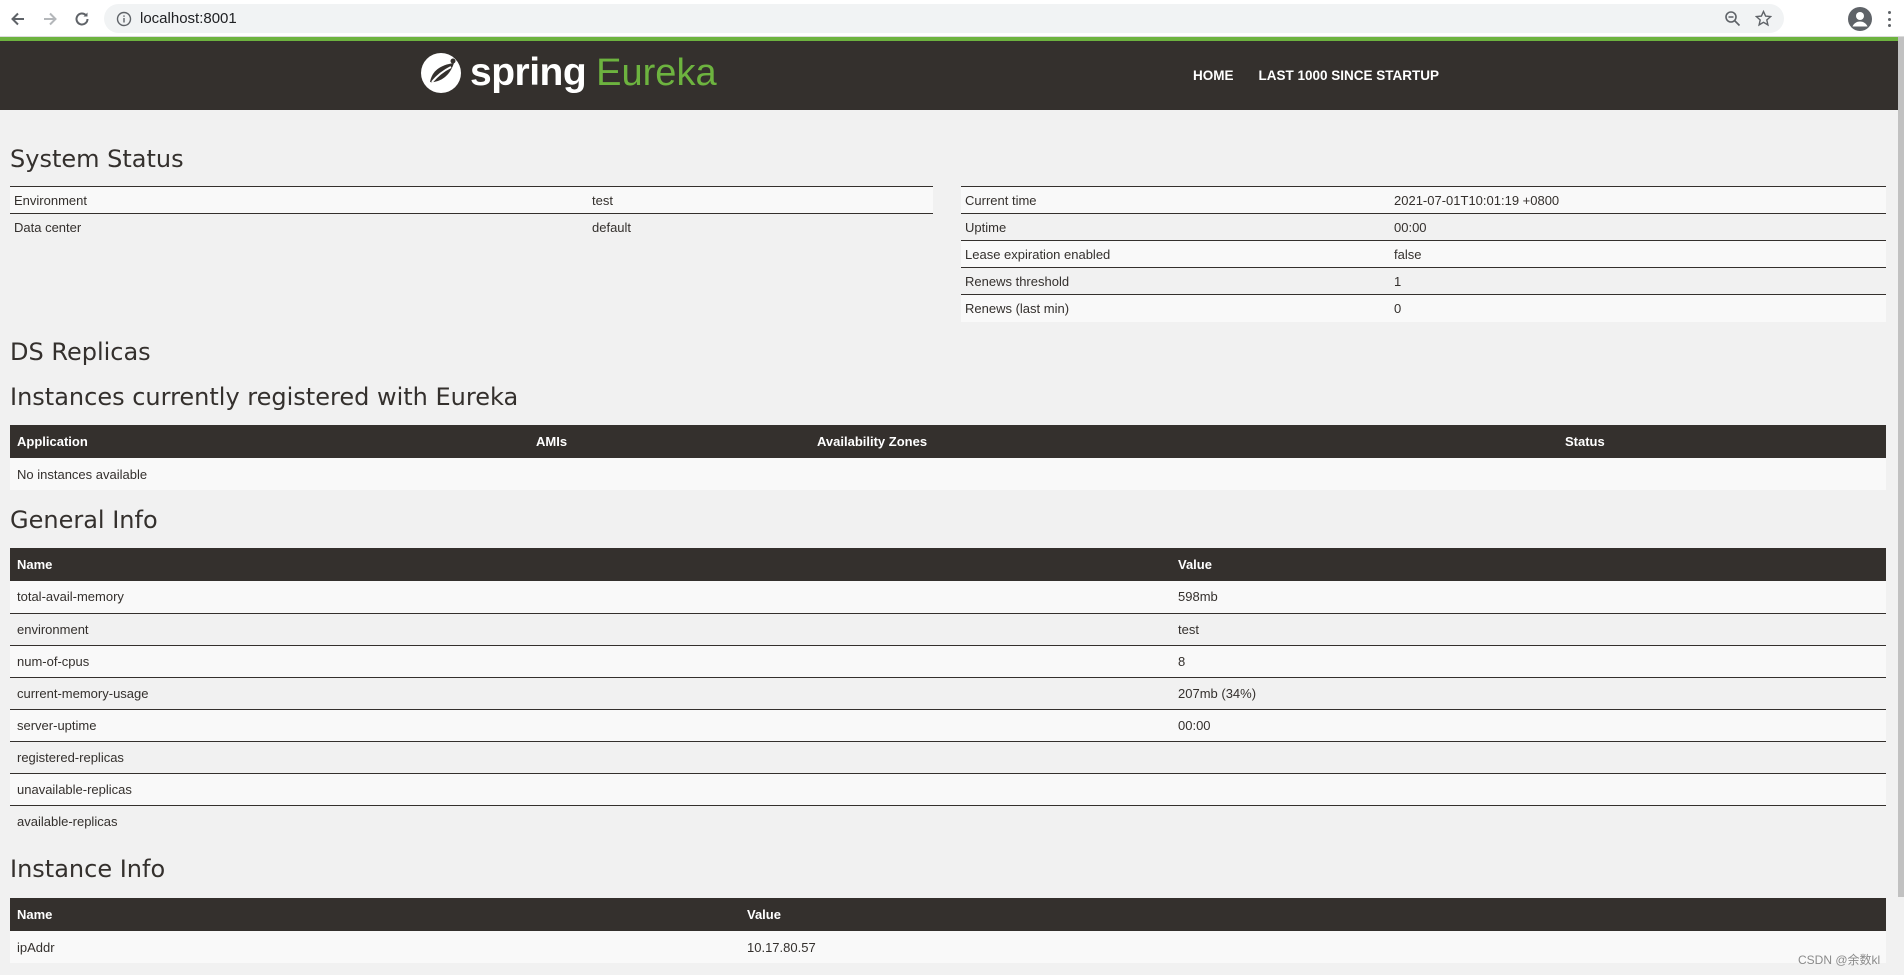 This screenshot has width=1904, height=975. What do you see at coordinates (944, 18) in the screenshot?
I see `address-bar: localhost:8001` at bounding box center [944, 18].